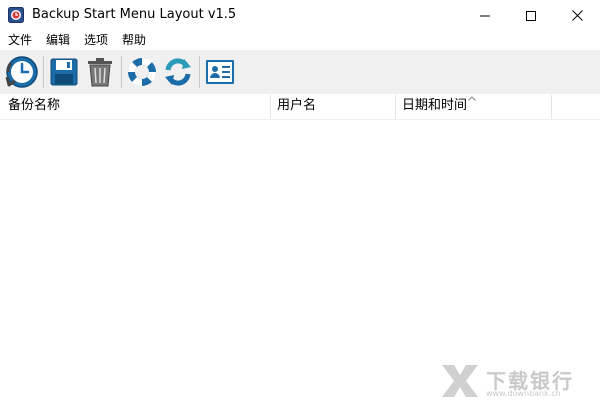 This screenshot has height=407, width=600. I want to click on contact-button, so click(220, 72).